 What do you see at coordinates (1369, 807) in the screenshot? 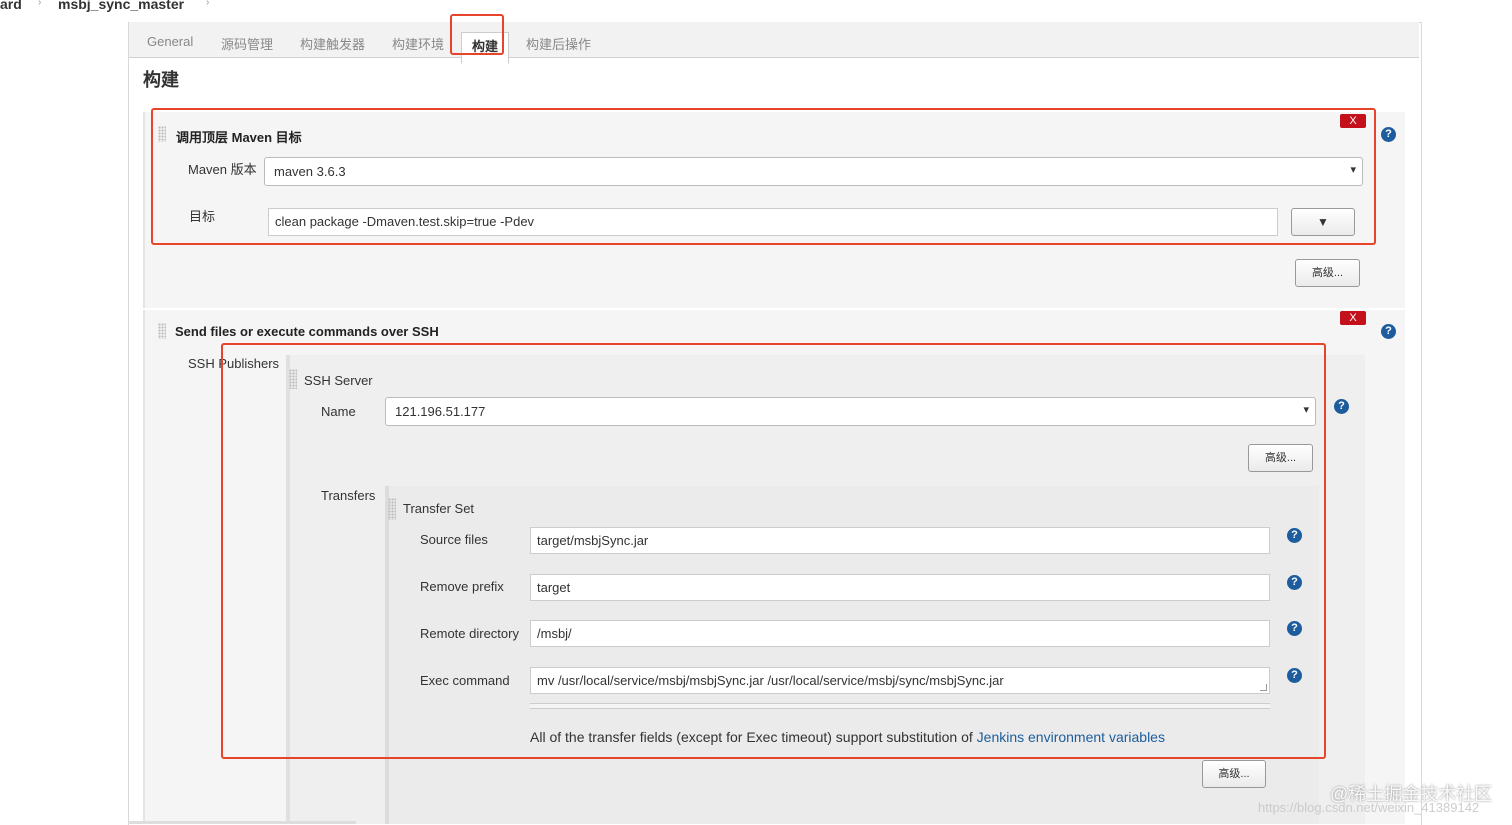
I see `watermark-url: https://blog.csdn.net/weixin_41389142` at bounding box center [1369, 807].